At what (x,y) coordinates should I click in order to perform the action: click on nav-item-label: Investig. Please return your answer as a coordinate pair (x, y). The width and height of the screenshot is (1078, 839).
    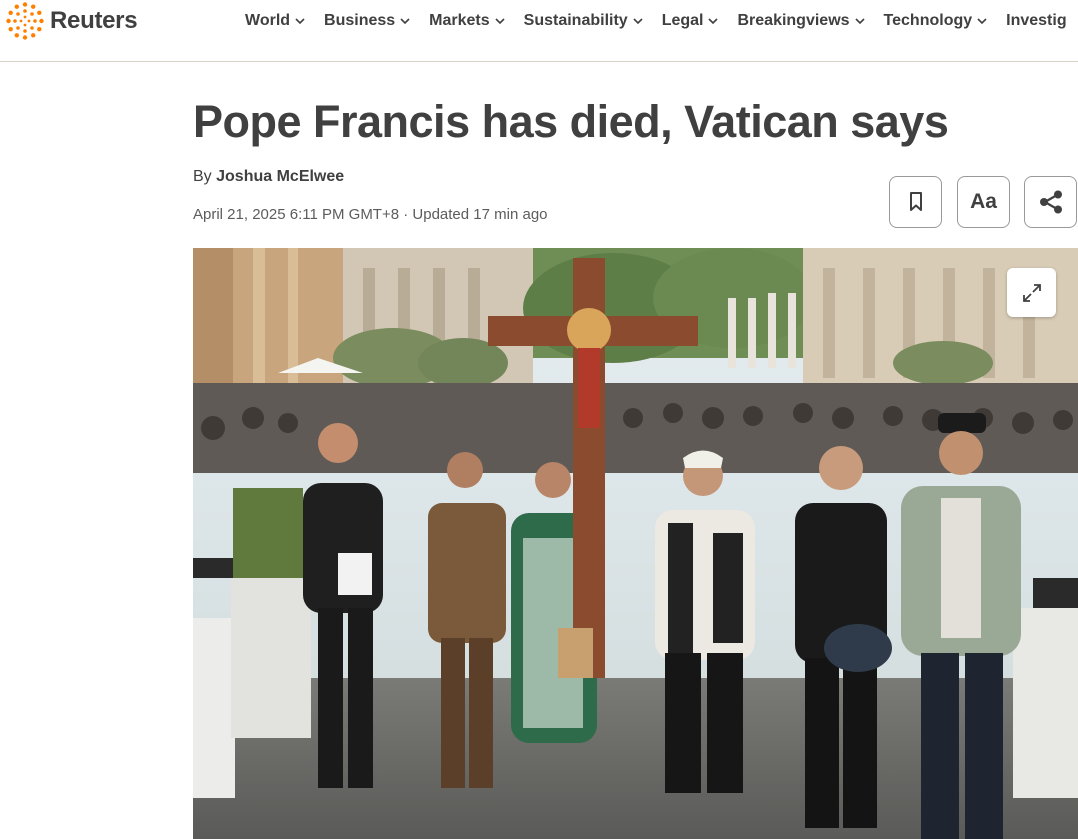
    Looking at the image, I should click on (1036, 20).